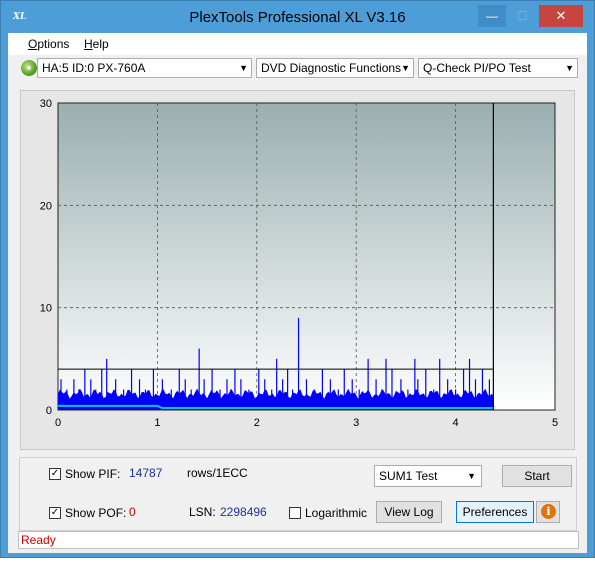 Image resolution: width=595 pixels, height=566 pixels. Describe the element at coordinates (498, 68) in the screenshot. I see `test-select: Q-Check PI/PO Test ▼` at that location.